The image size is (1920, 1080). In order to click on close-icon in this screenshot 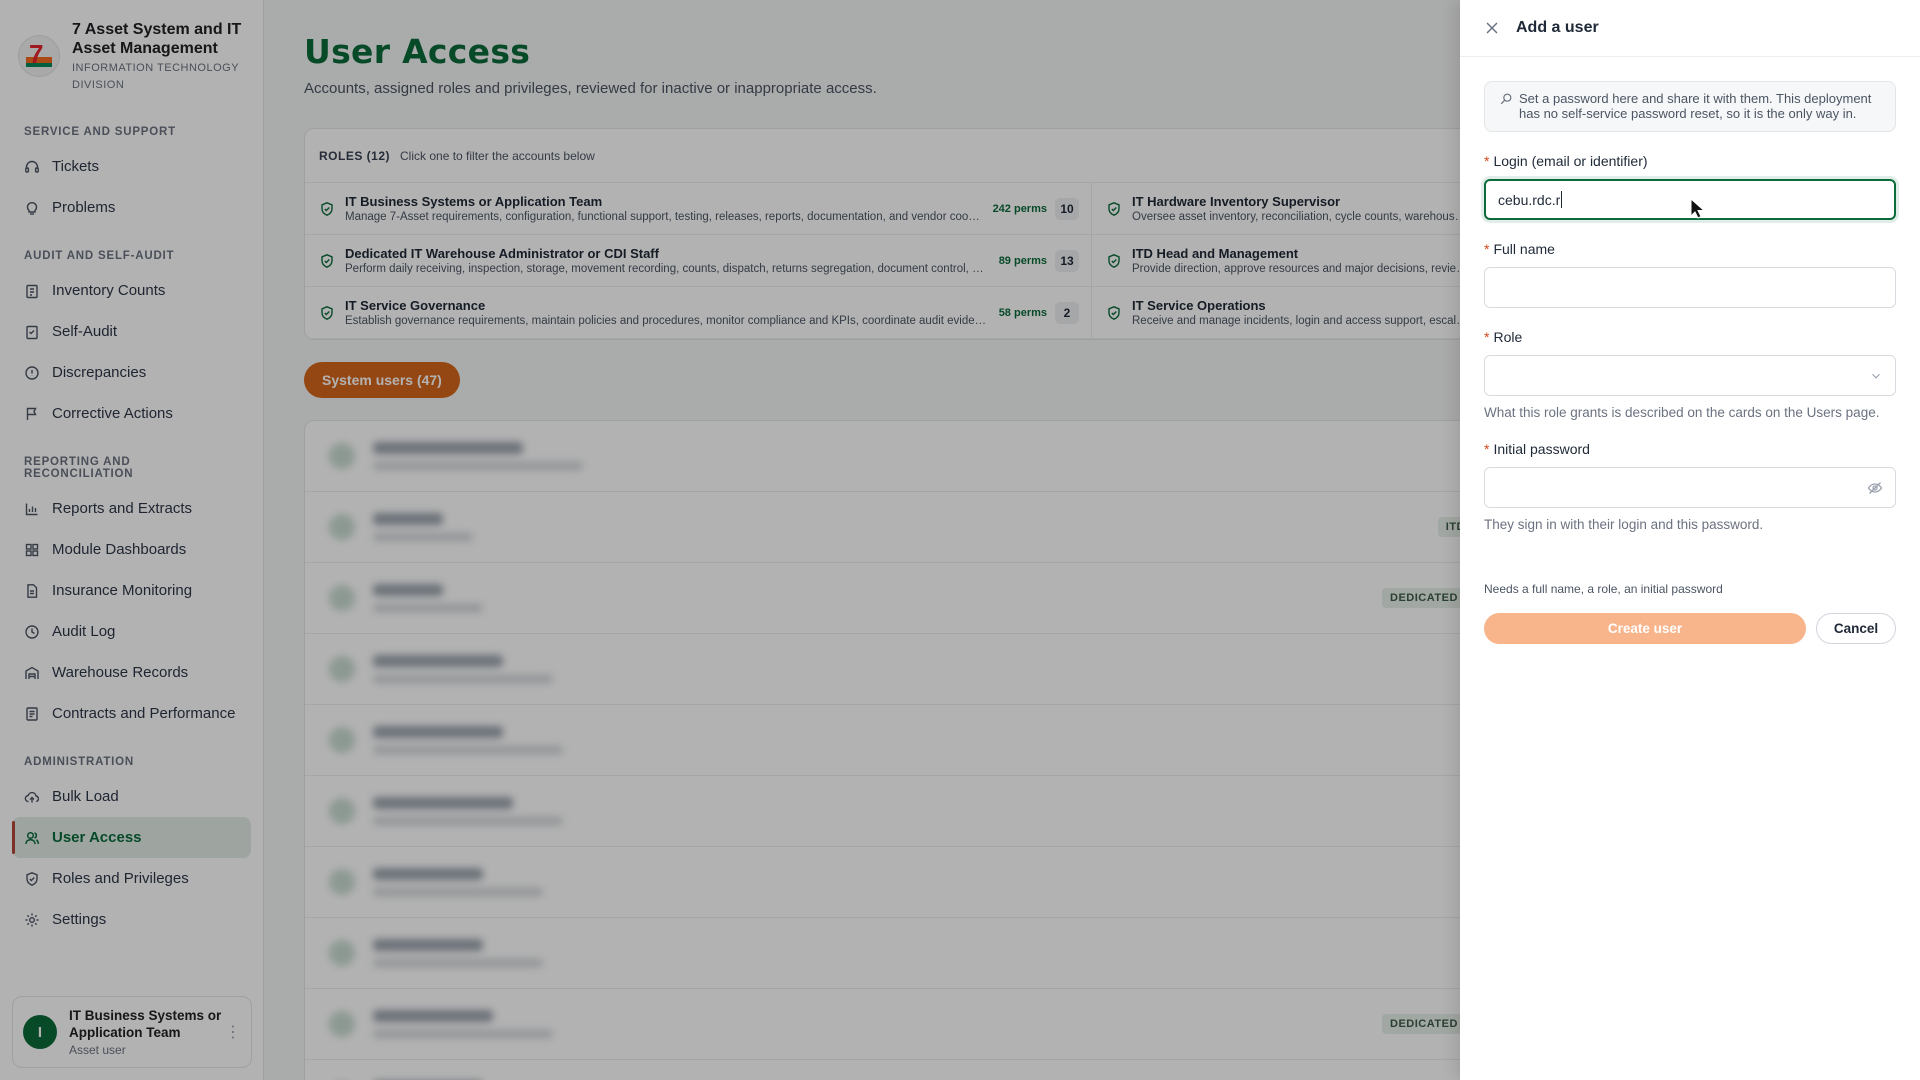, I will do `click(1492, 28)`.